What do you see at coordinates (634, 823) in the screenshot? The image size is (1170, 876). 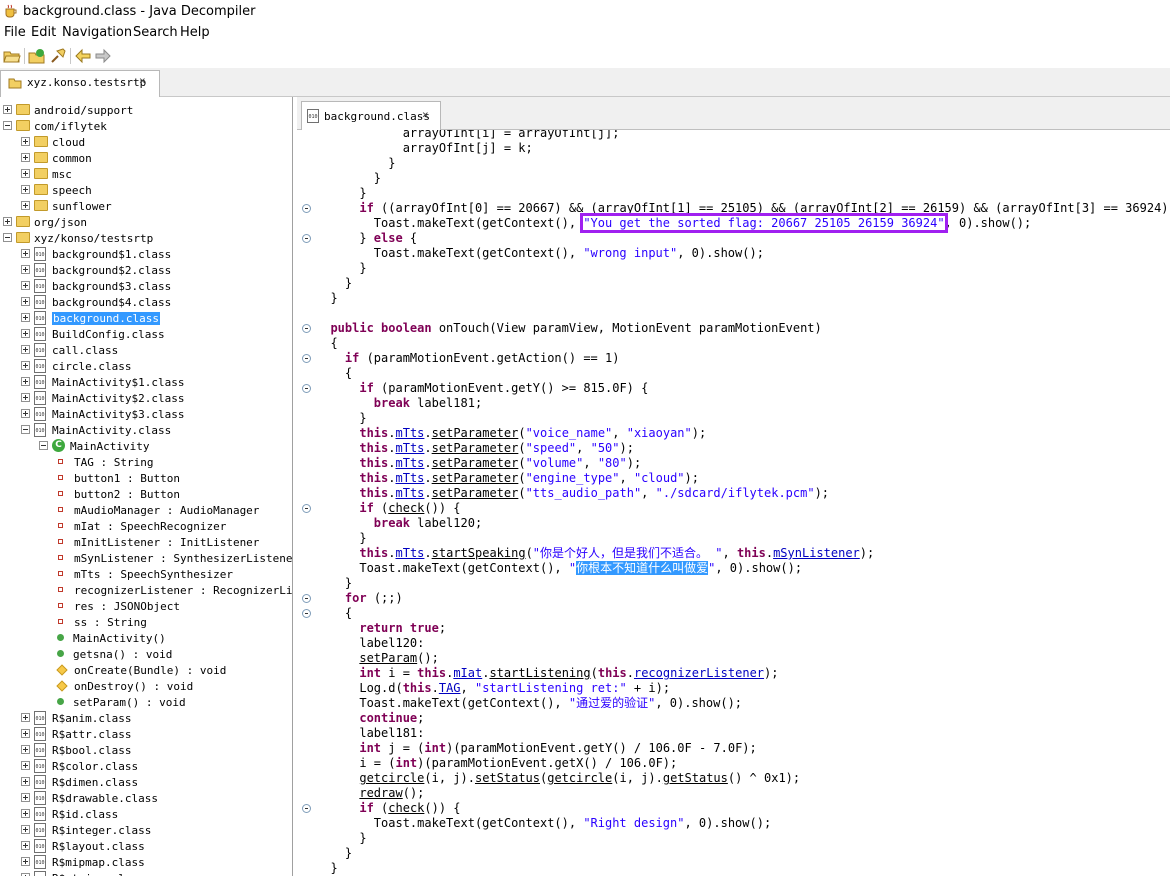 I see `code-token: "Right design"` at bounding box center [634, 823].